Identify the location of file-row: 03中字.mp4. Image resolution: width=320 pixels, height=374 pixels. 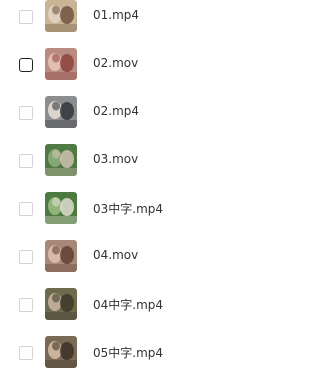
(144, 210).